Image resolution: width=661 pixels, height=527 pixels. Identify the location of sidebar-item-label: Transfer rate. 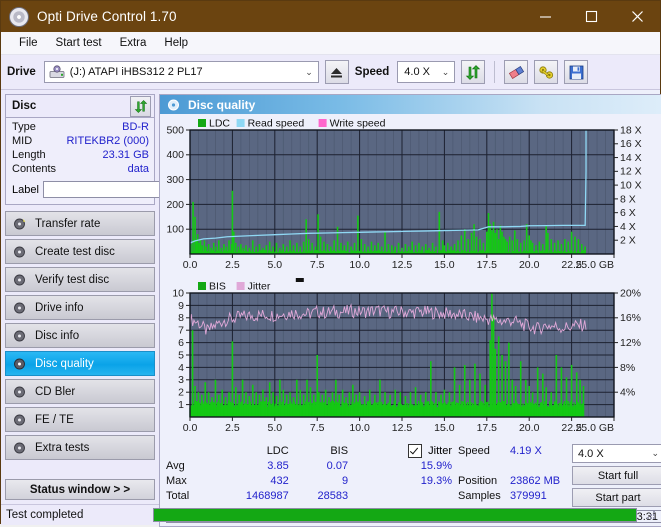
(68, 223).